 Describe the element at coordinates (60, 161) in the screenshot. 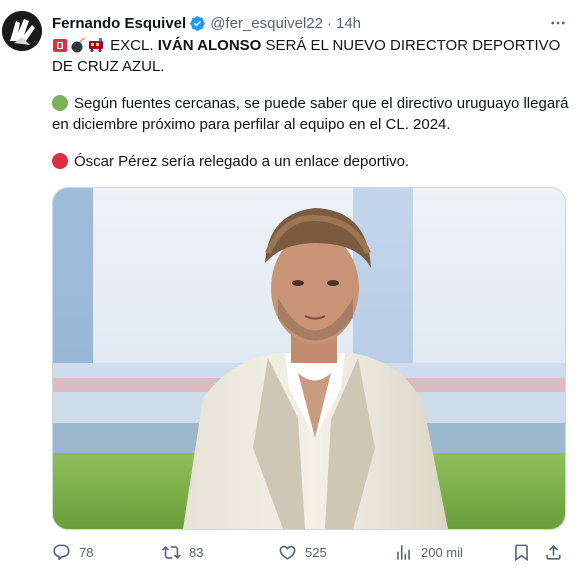

I see `red-circle-icon` at that location.